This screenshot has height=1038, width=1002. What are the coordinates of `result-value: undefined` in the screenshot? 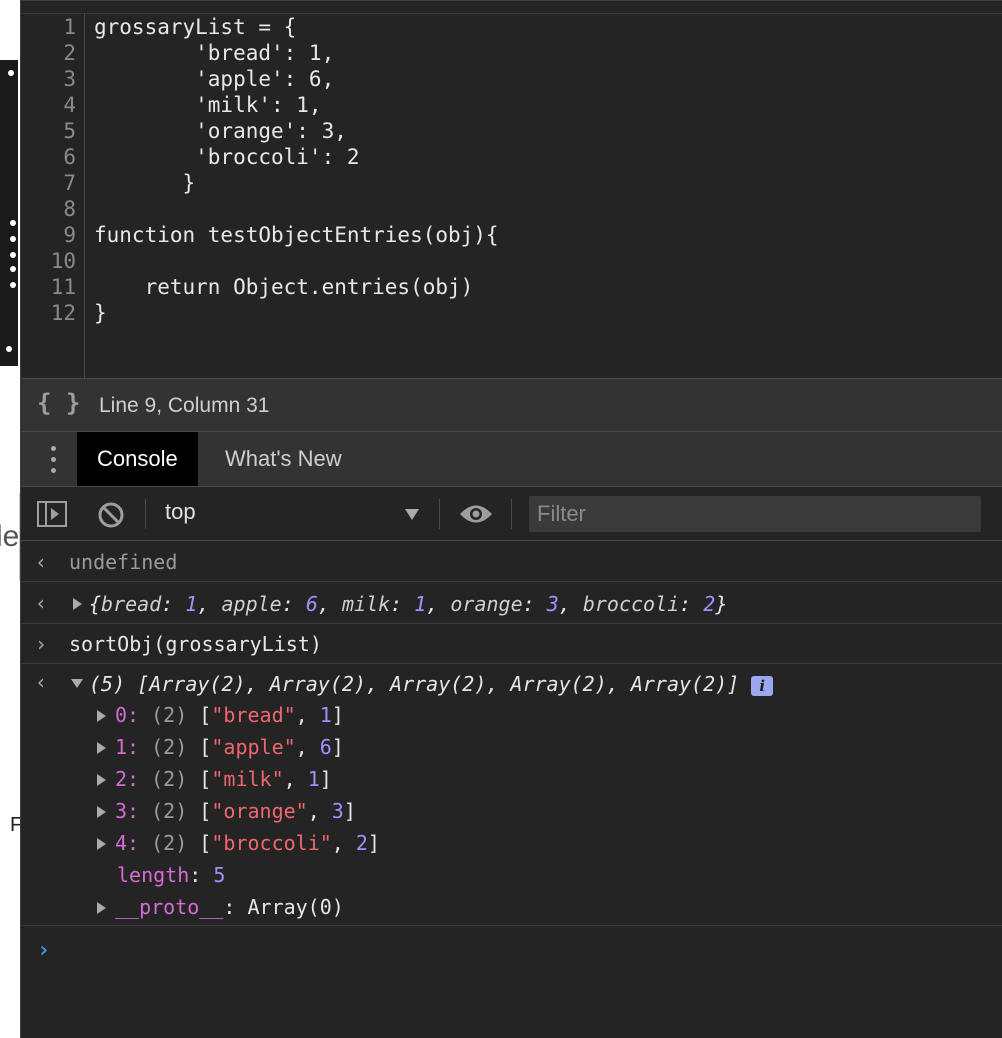 It's located at (123, 562).